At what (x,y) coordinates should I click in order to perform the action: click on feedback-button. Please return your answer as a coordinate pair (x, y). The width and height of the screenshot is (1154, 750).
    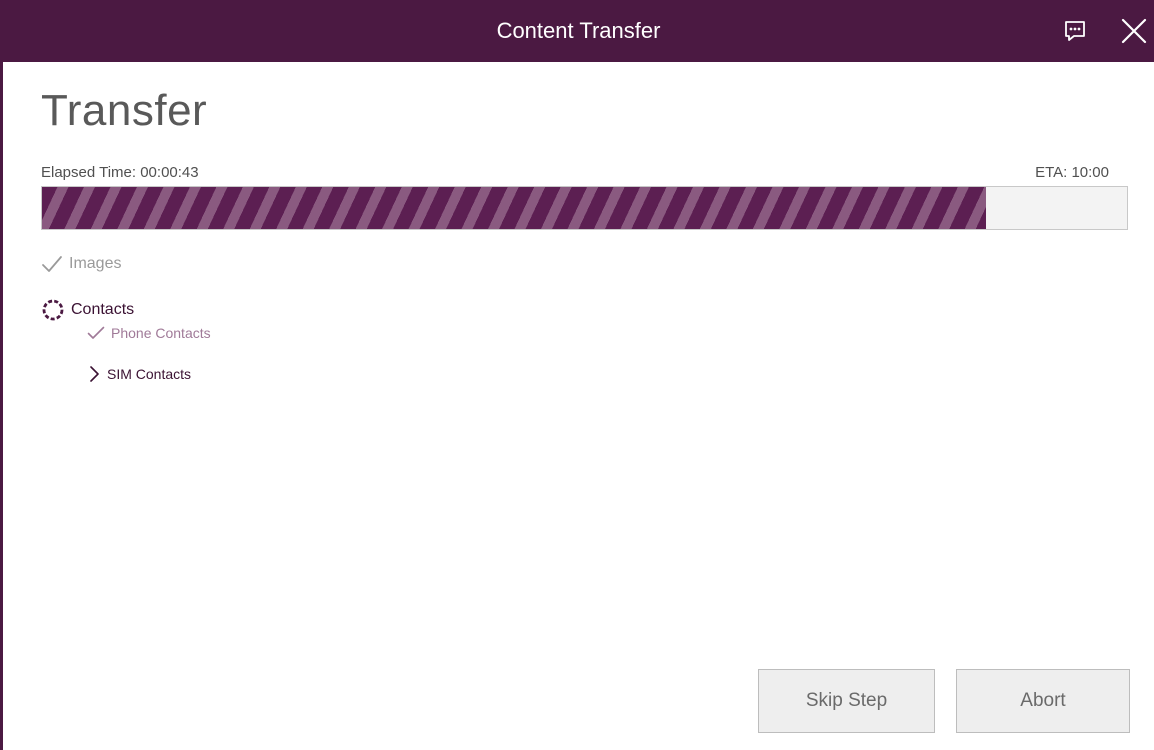
    Looking at the image, I should click on (1075, 31).